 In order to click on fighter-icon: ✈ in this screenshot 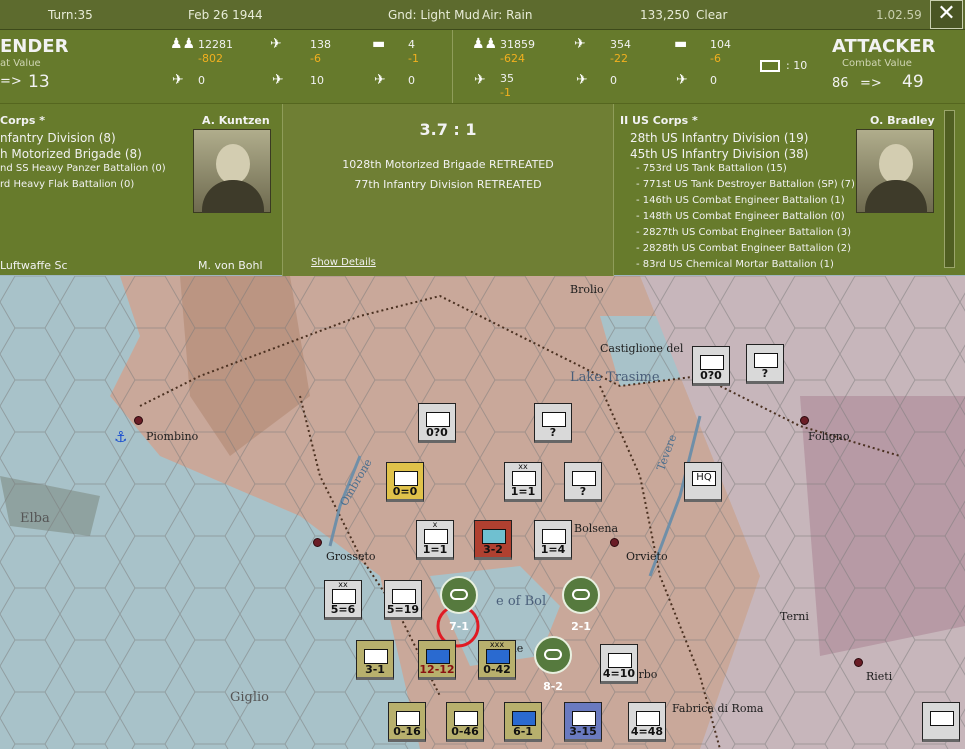, I will do `click(178, 80)`.